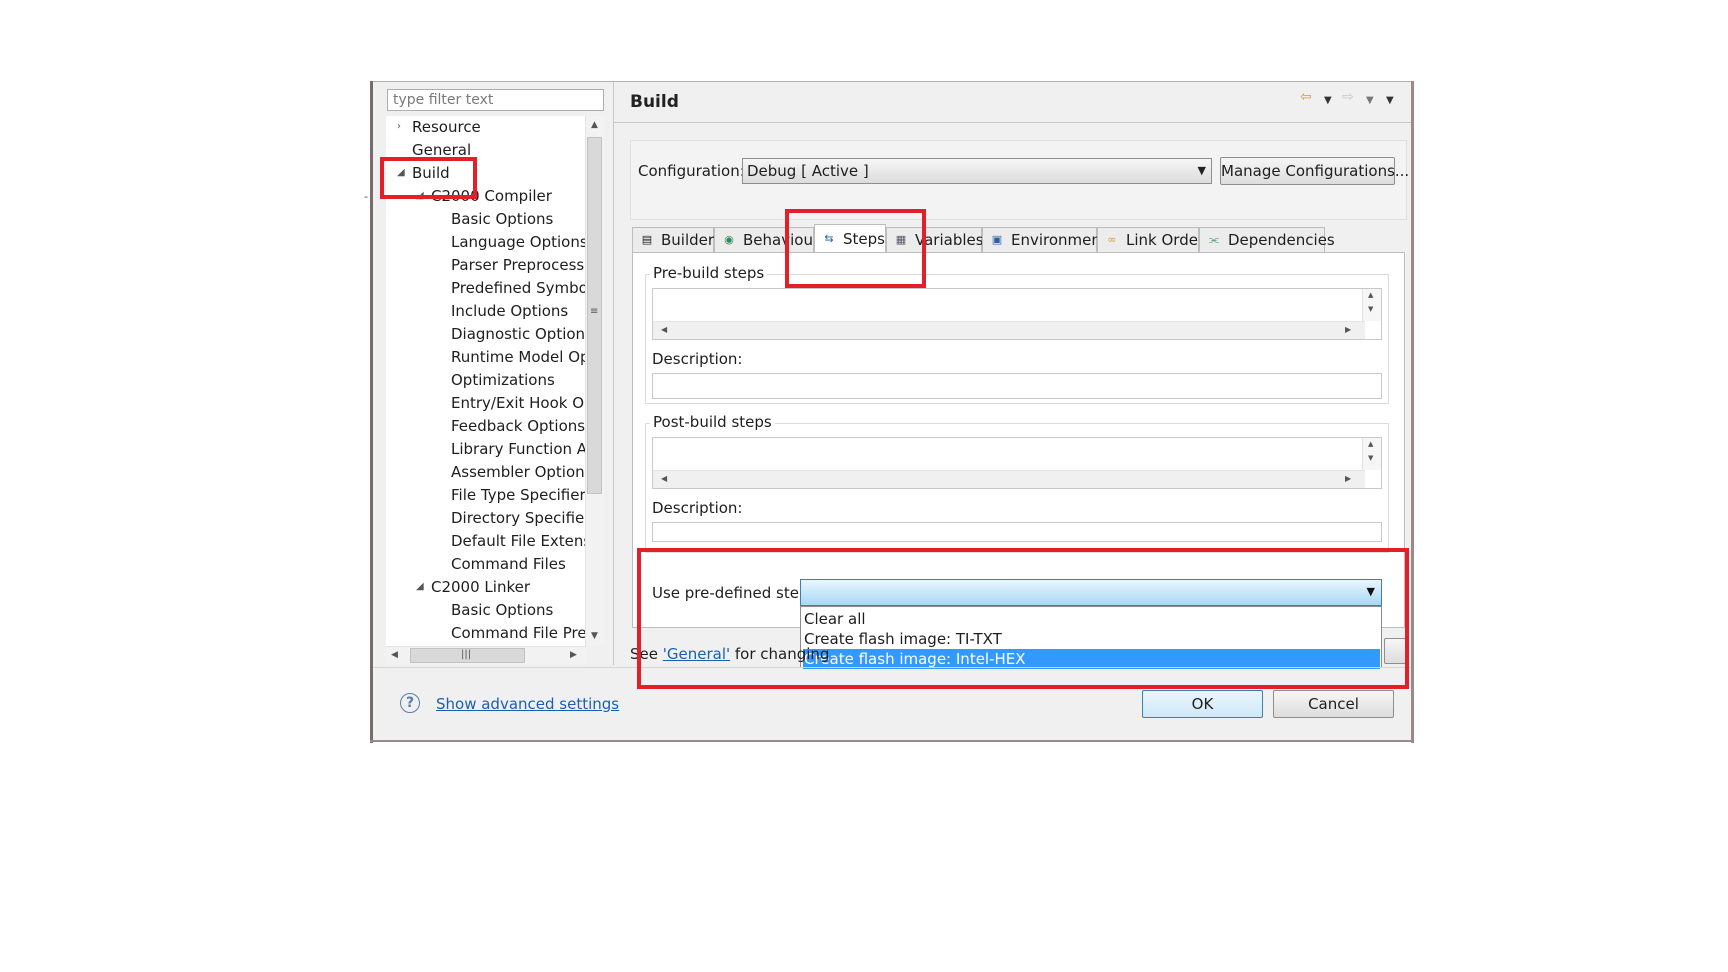 This screenshot has width=1728, height=972. What do you see at coordinates (1214, 239) in the screenshot?
I see `dependencies-icon: ⫘` at bounding box center [1214, 239].